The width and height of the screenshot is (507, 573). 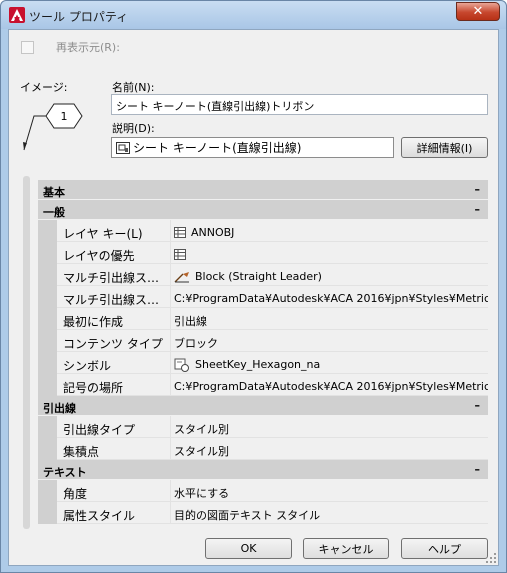 What do you see at coordinates (133, 128) in the screenshot?
I see `description-label: 説明(D):` at bounding box center [133, 128].